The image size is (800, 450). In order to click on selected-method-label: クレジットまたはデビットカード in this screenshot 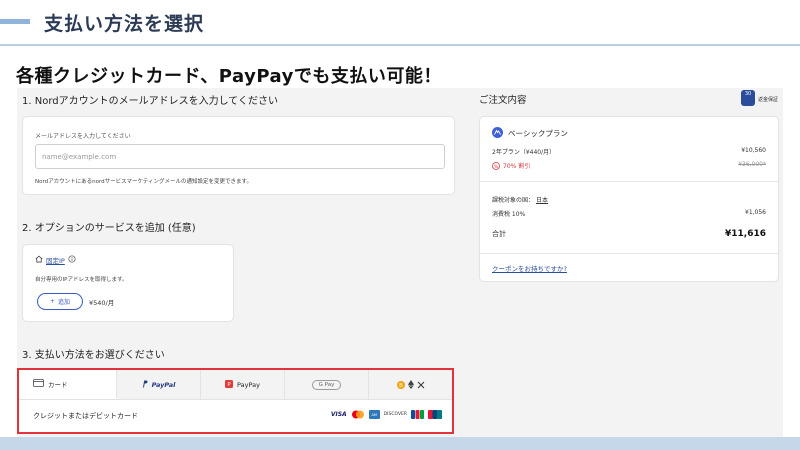, I will do `click(85, 416)`.